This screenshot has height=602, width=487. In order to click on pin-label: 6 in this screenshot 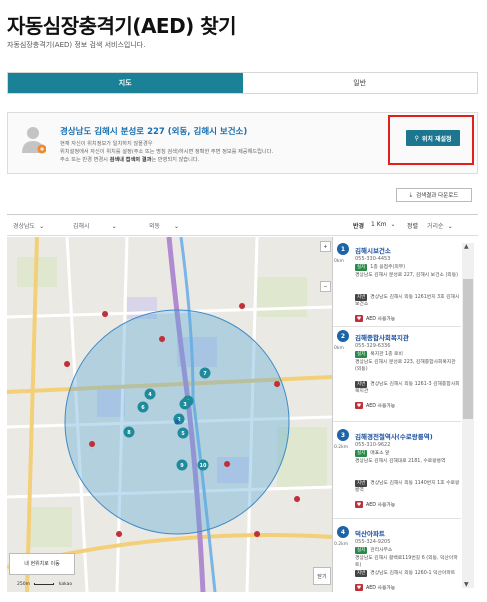, I will do `click(143, 408)`.